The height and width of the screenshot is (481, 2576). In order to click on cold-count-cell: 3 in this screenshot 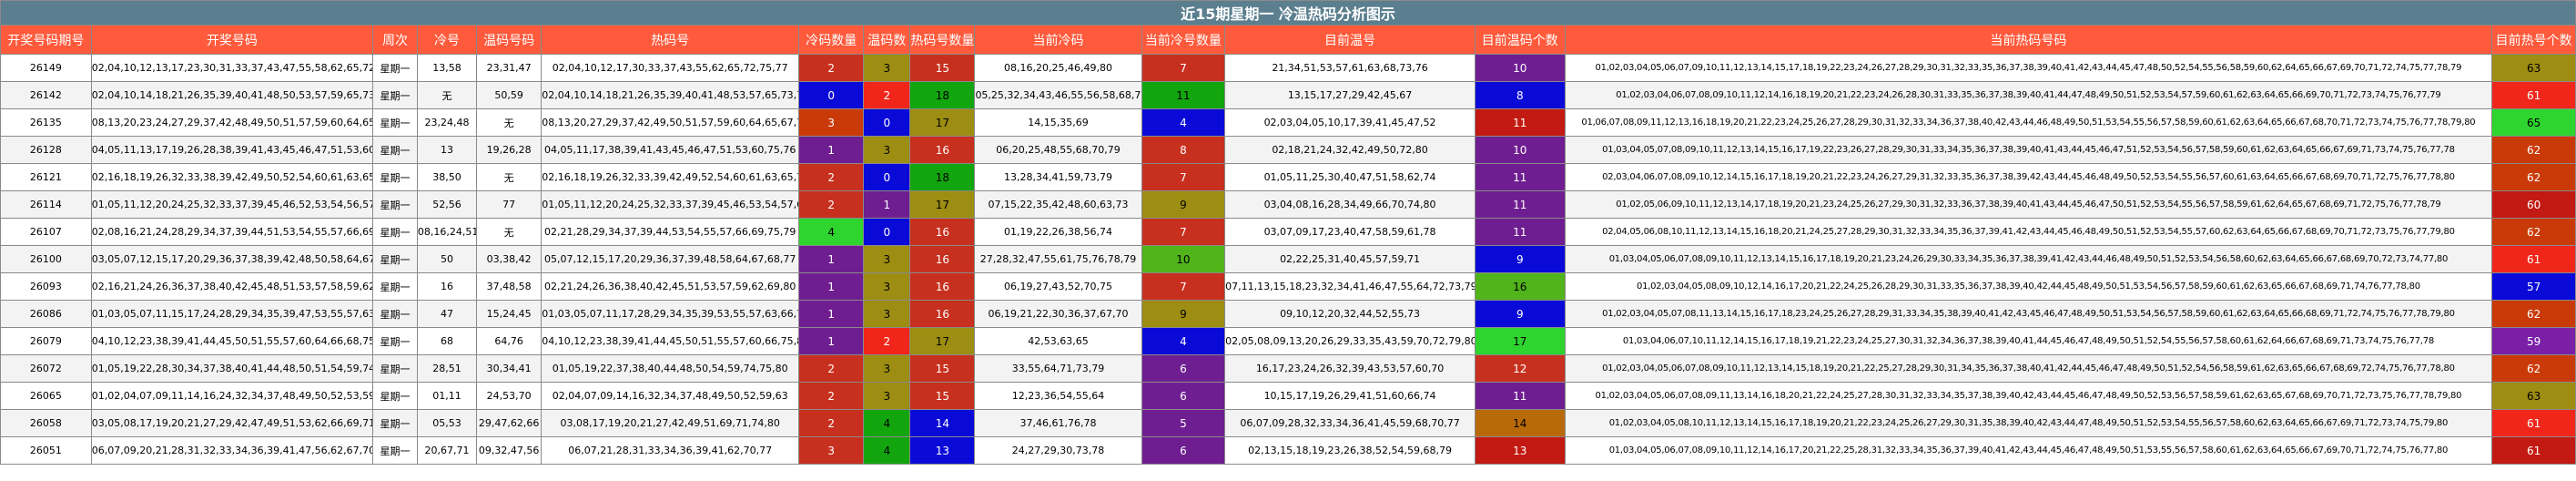, I will do `click(831, 451)`.